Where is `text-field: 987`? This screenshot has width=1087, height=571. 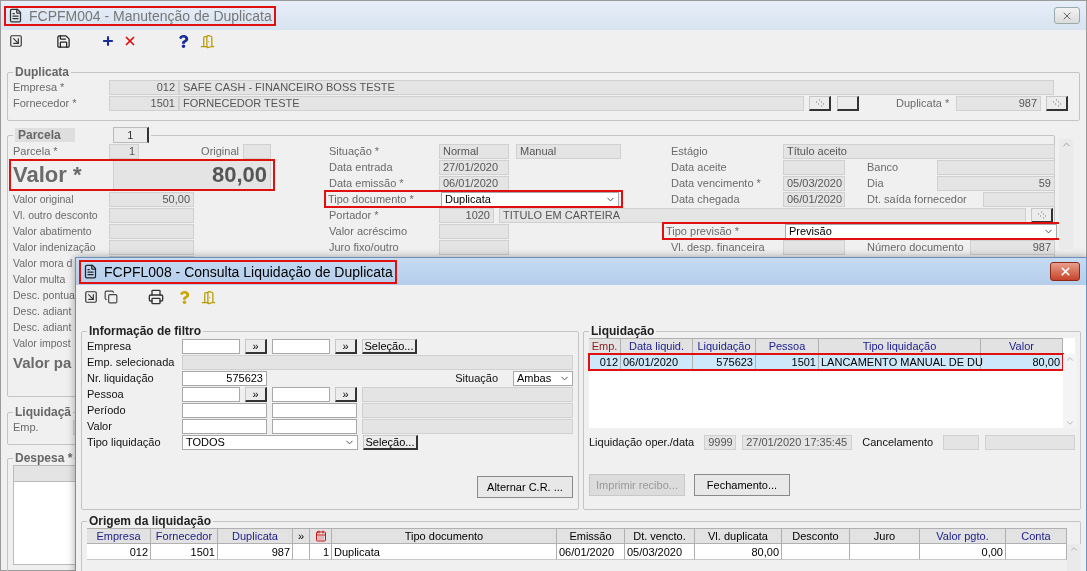
text-field: 987 is located at coordinates (998, 103).